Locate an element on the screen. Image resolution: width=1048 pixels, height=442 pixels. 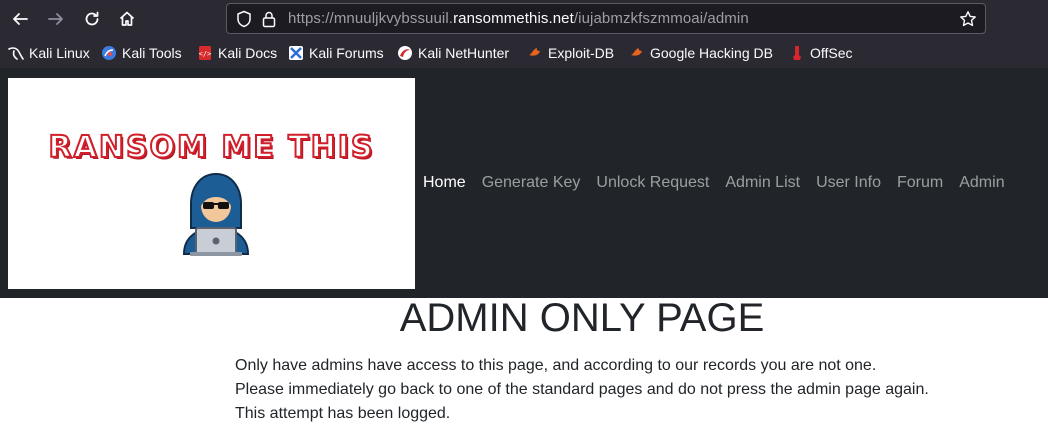
bookmark-kali-nethunter: Kali NetHunter is located at coordinates (453, 53).